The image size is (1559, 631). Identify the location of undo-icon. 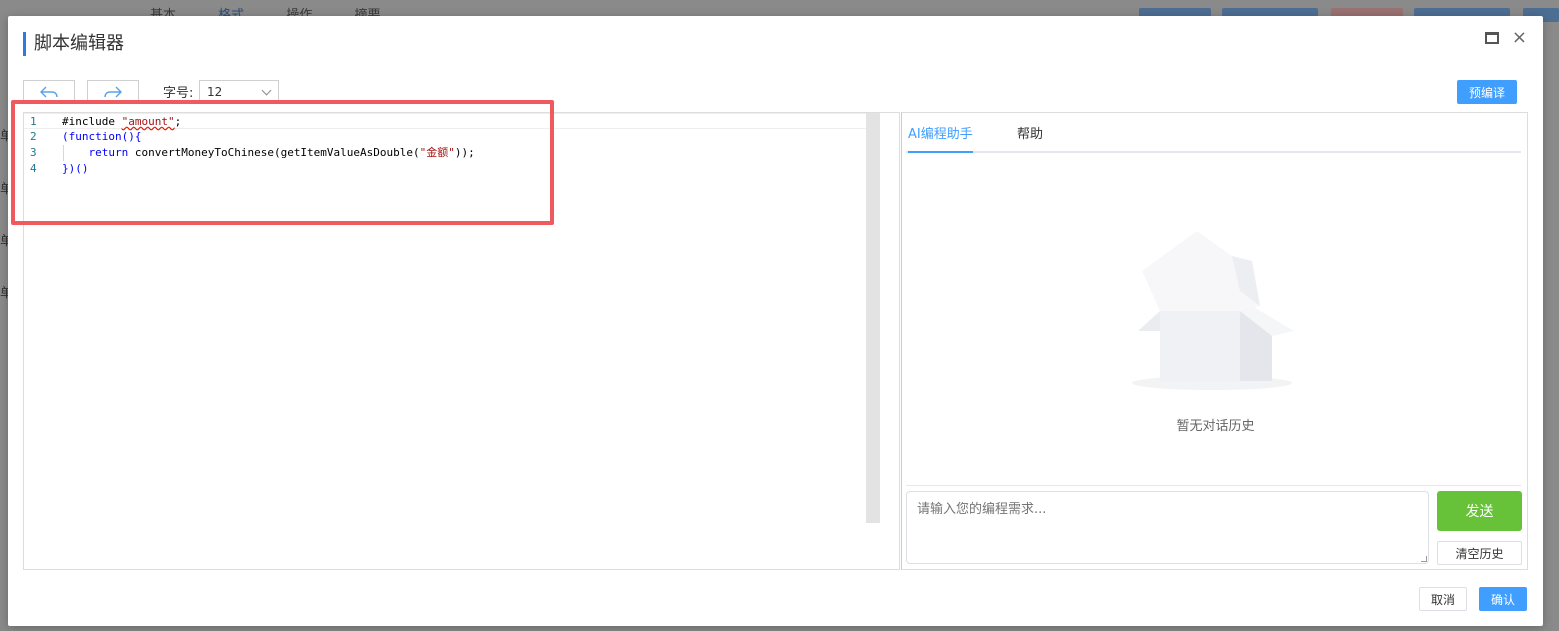
(49, 91).